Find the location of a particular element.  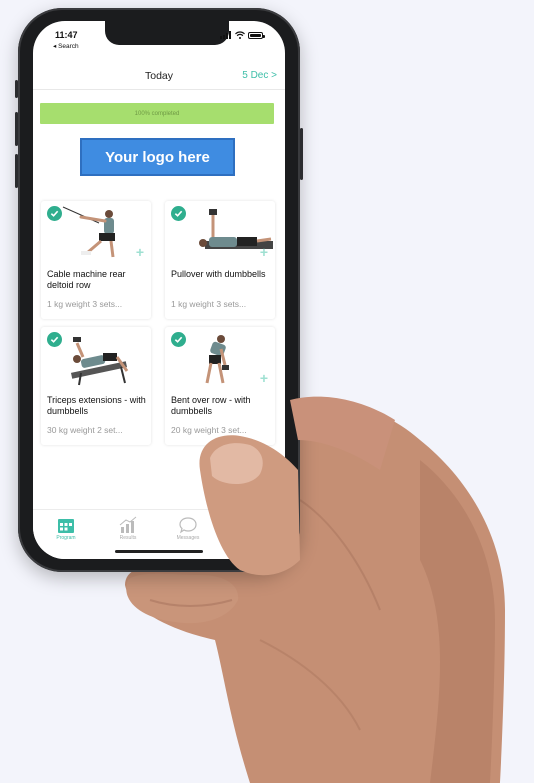

tab-label: Messages is located at coordinates (188, 538).